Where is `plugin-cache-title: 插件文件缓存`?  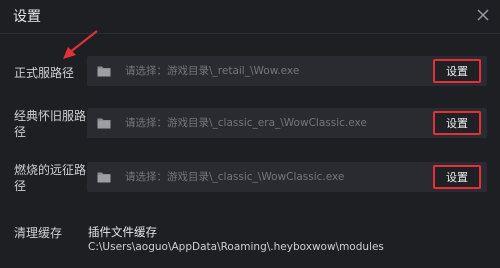
plugin-cache-title: 插件文件缓存 is located at coordinates (122, 232).